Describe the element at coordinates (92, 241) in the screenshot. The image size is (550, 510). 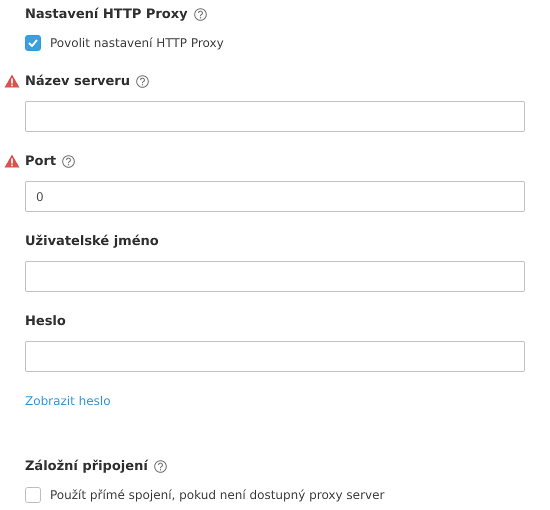
I see `field-label: Uživatelské jméno` at that location.